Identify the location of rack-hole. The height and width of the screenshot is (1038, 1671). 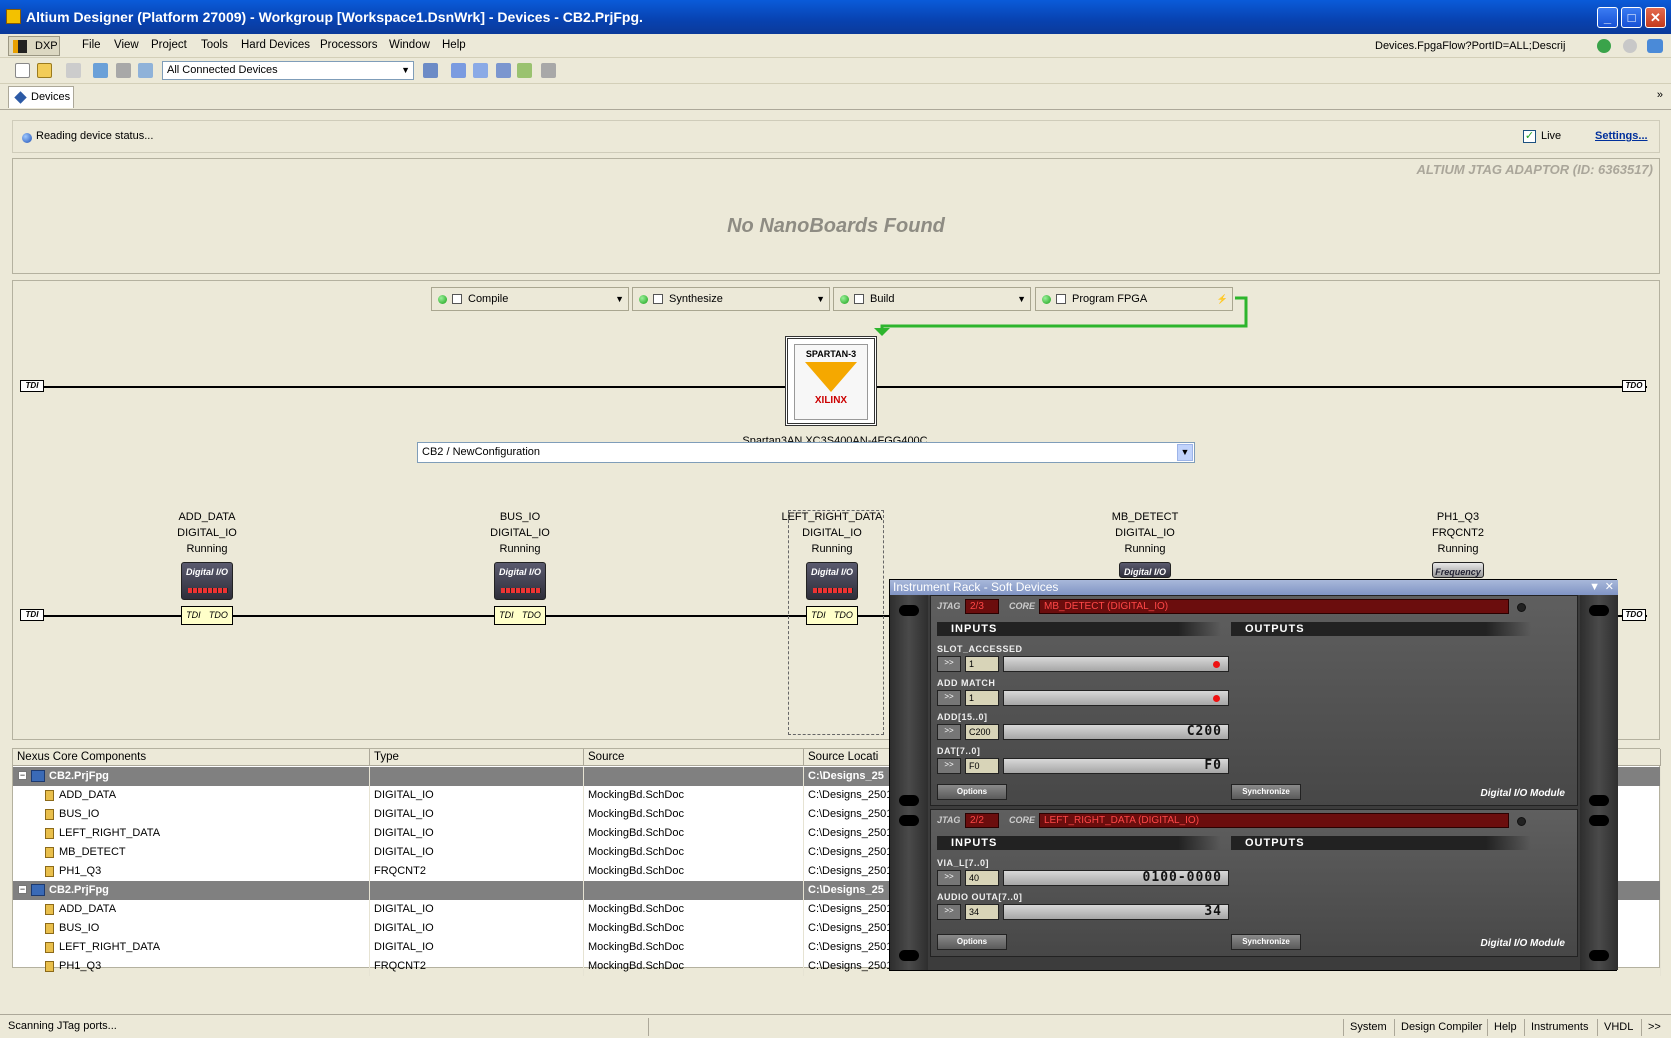
(1599, 800).